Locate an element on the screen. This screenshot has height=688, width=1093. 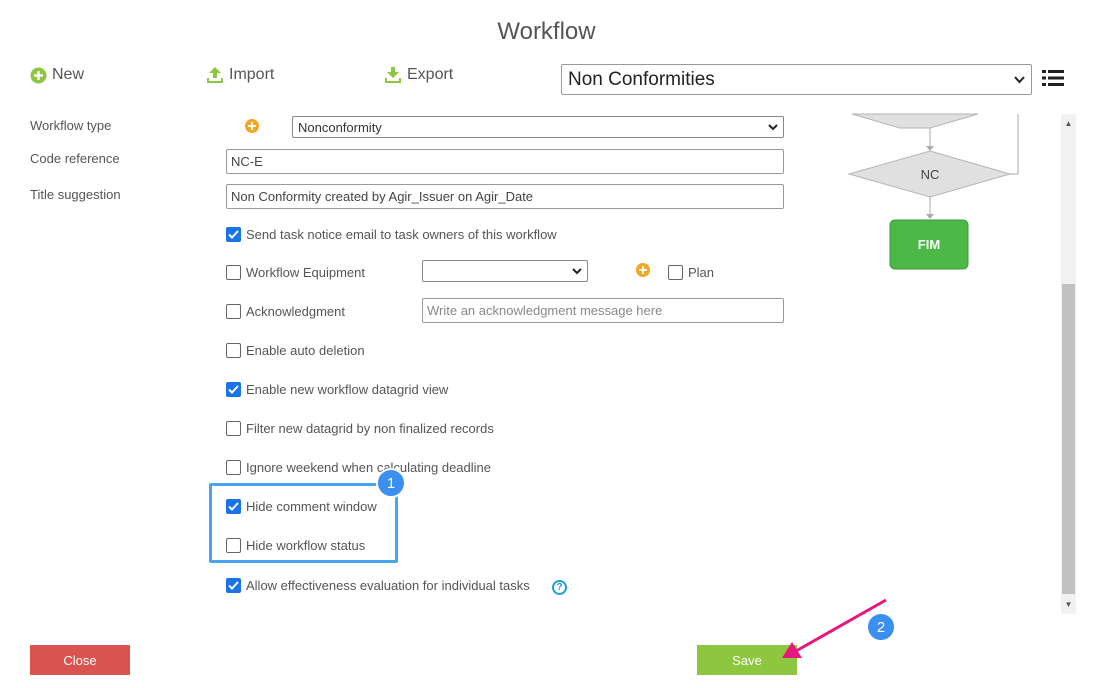
plan-label: Plan is located at coordinates (701, 272).